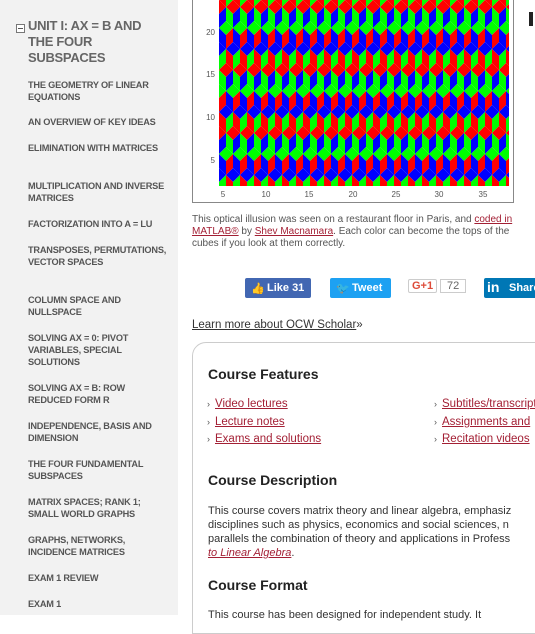  Describe the element at coordinates (98, 578) in the screenshot. I see `sidebar-item: EXAM 1 REVIEW` at that location.